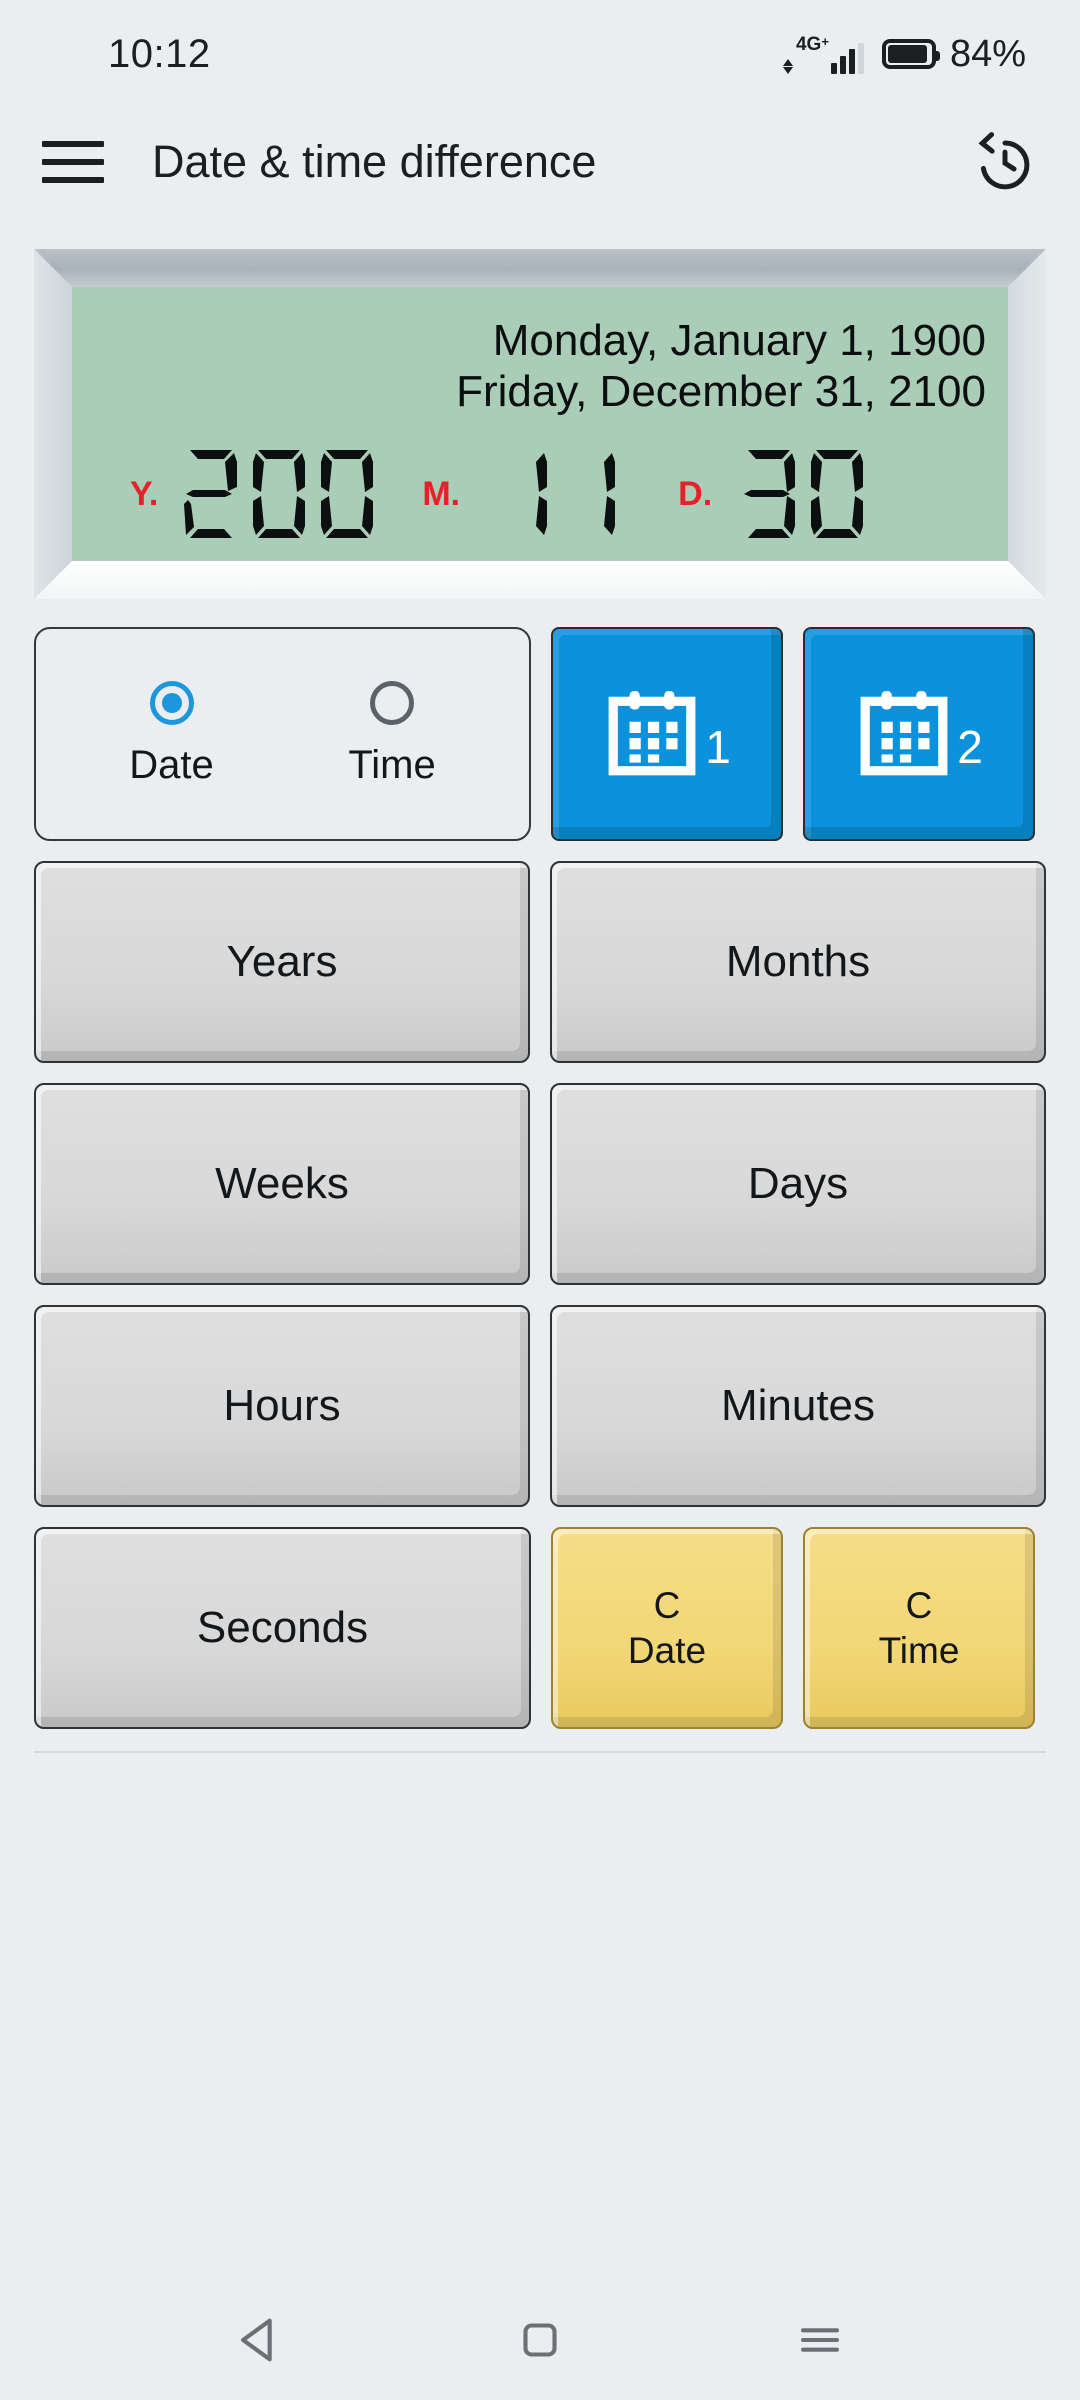 This screenshot has height=2400, width=1080. I want to click on clear-time-button: C Time, so click(919, 1628).